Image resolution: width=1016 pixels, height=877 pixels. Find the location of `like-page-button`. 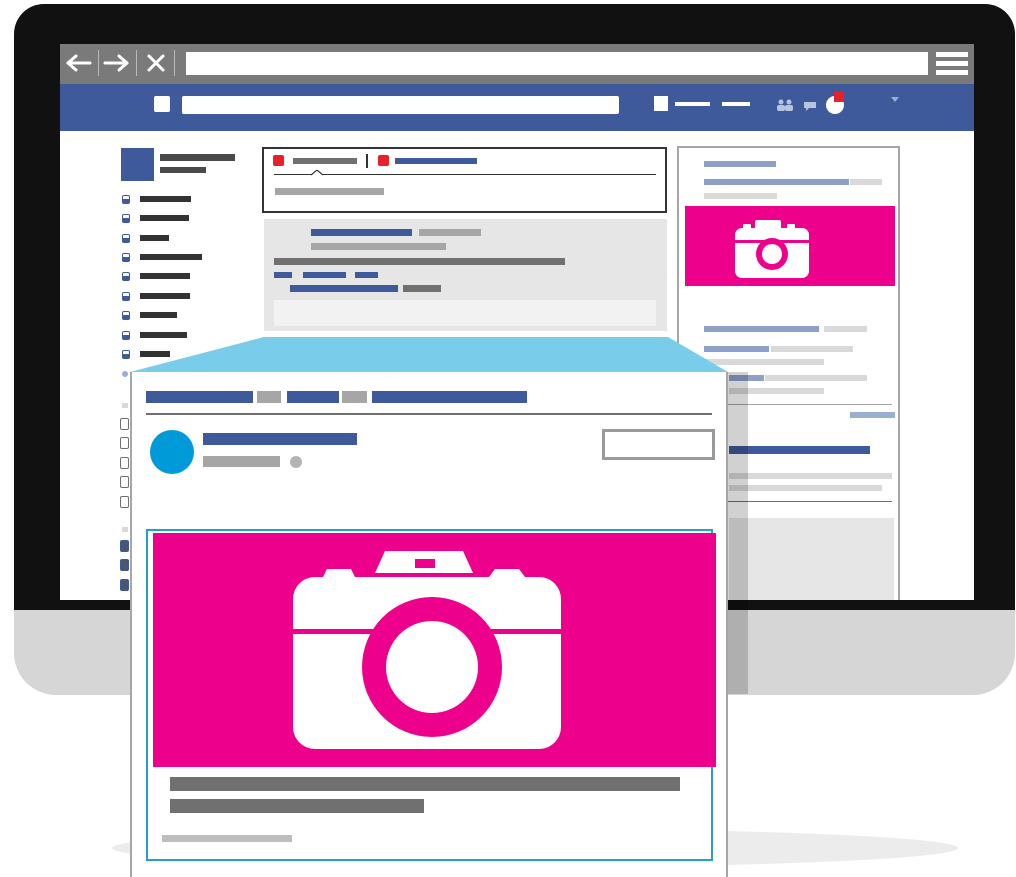

like-page-button is located at coordinates (658, 444).